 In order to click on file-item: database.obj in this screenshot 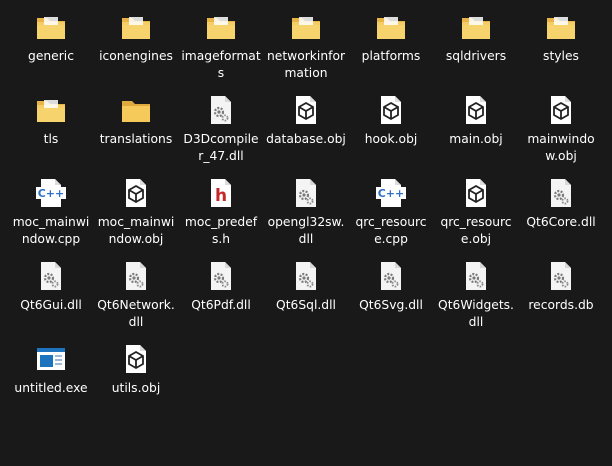, I will do `click(306, 132)`.